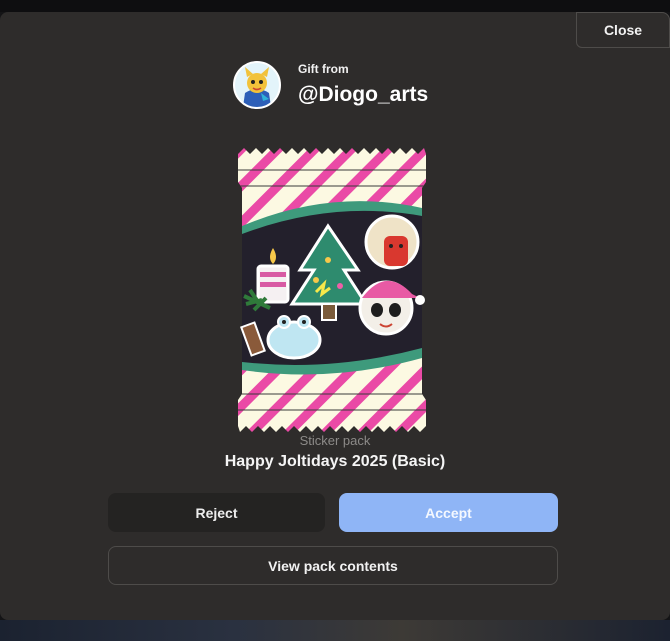 The height and width of the screenshot is (641, 670). What do you see at coordinates (216, 512) in the screenshot?
I see `reject-button: Reject` at bounding box center [216, 512].